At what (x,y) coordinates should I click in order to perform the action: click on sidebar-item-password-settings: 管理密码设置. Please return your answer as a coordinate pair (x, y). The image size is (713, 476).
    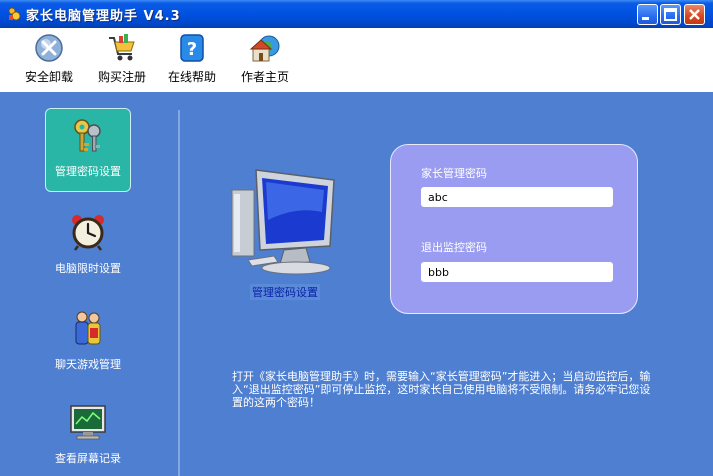
    Looking at the image, I should click on (88, 150).